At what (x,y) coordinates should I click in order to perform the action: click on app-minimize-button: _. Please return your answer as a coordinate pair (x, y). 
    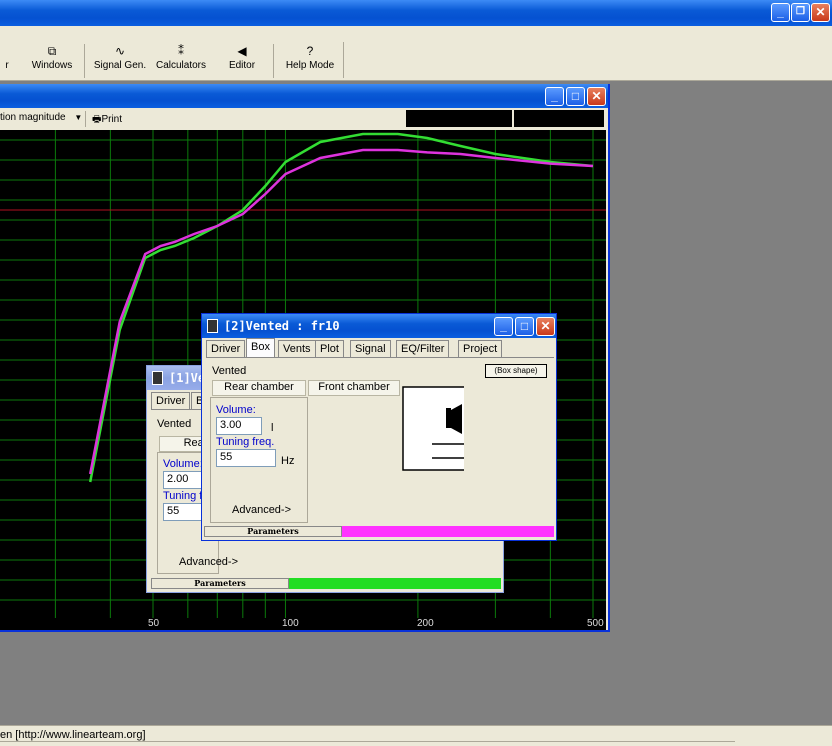
    Looking at the image, I should click on (780, 12).